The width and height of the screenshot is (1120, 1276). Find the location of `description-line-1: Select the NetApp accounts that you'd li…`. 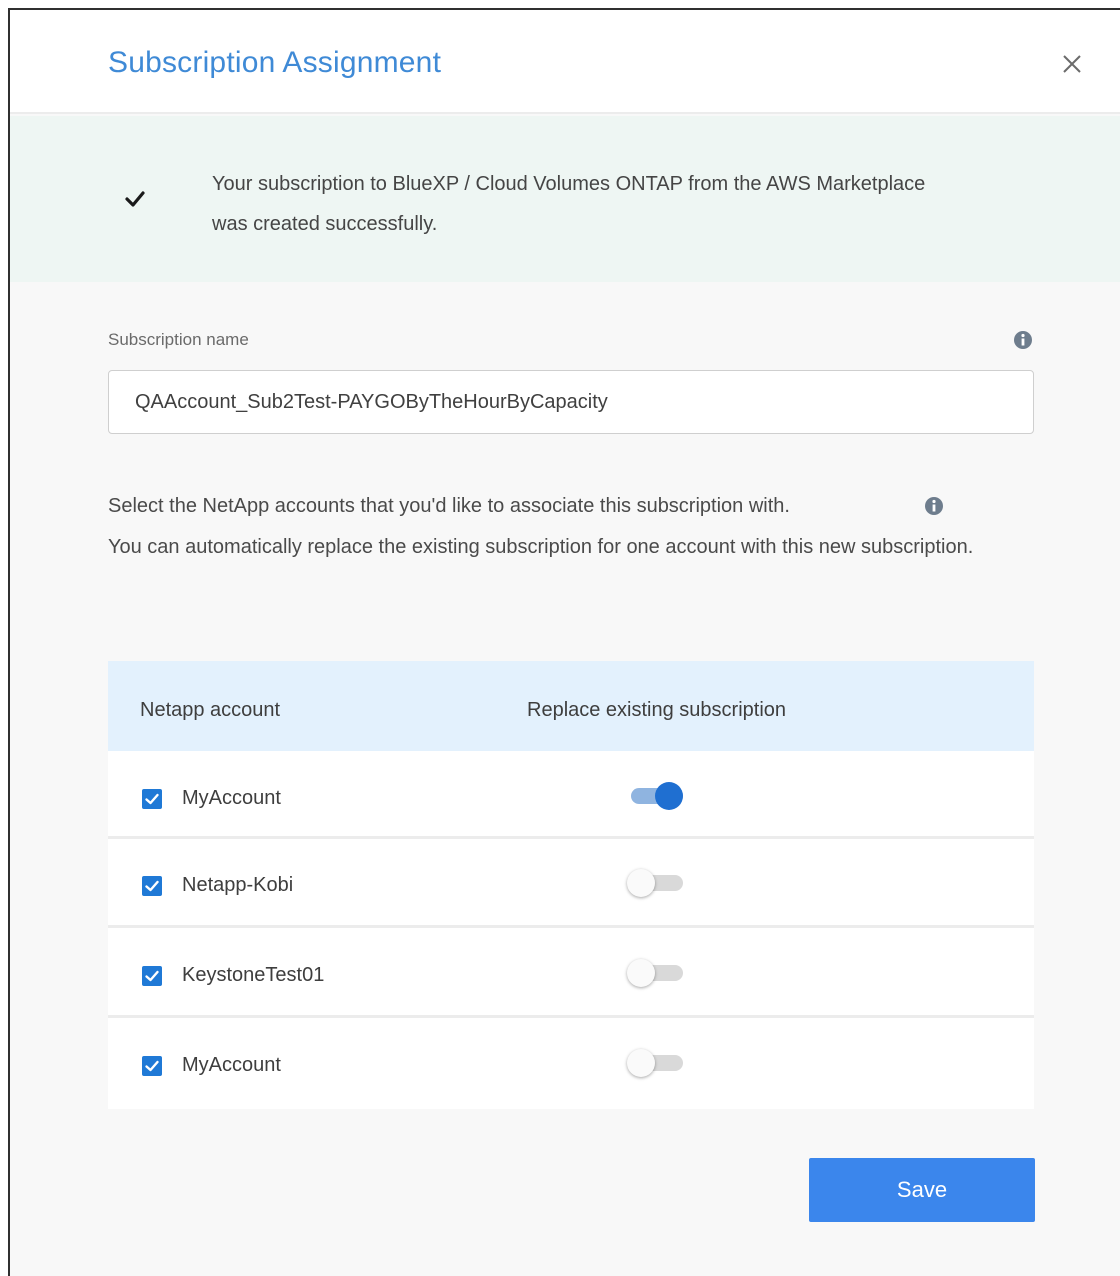

description-line-1: Select the NetApp accounts that you'd li… is located at coordinates (449, 506).